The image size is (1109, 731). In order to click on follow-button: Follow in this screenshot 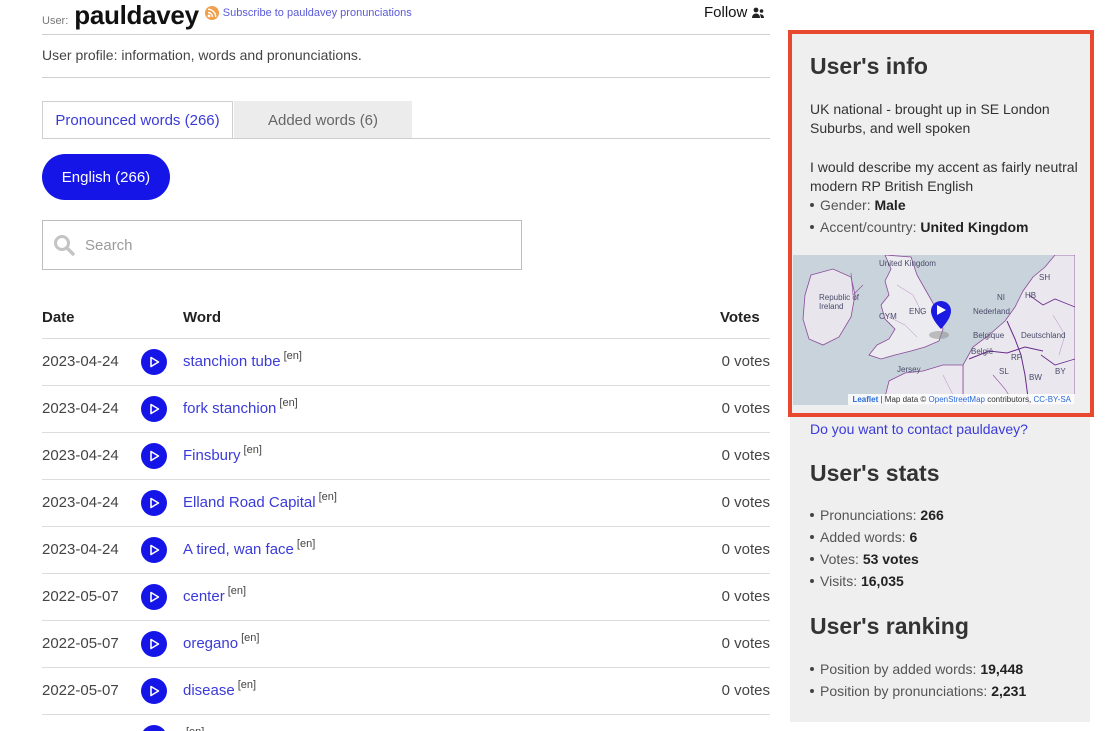, I will do `click(734, 12)`.